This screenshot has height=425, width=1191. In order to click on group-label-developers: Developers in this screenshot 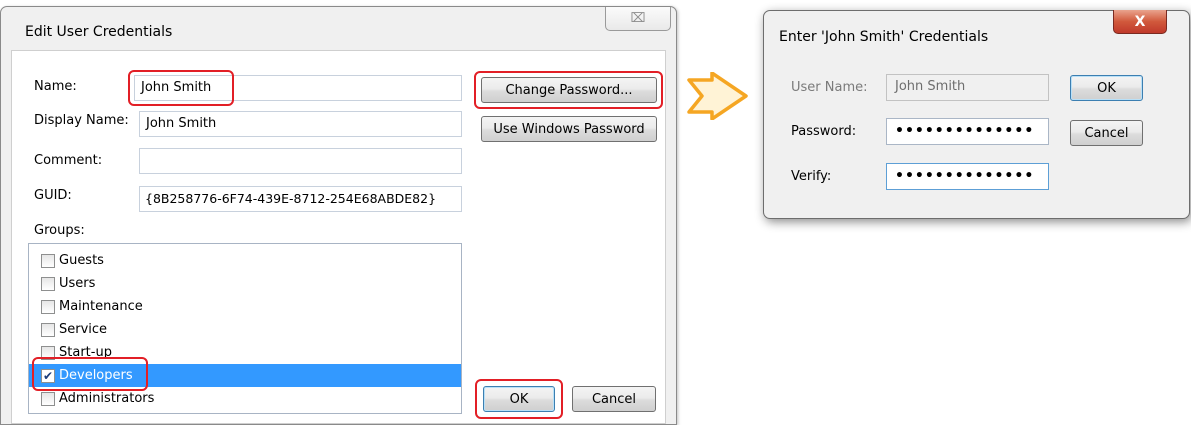, I will do `click(96, 375)`.